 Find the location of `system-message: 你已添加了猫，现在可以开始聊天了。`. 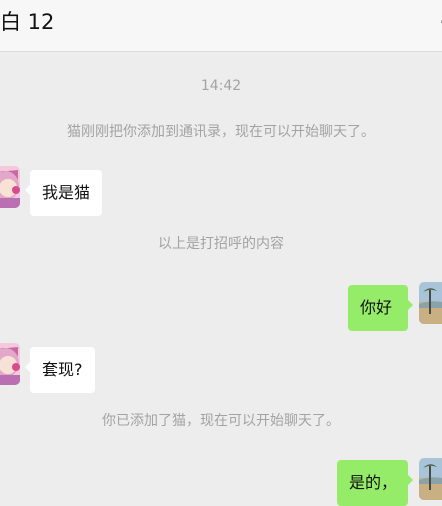

system-message: 你已添加了猫，现在可以开始聊天了。 is located at coordinates (221, 421).